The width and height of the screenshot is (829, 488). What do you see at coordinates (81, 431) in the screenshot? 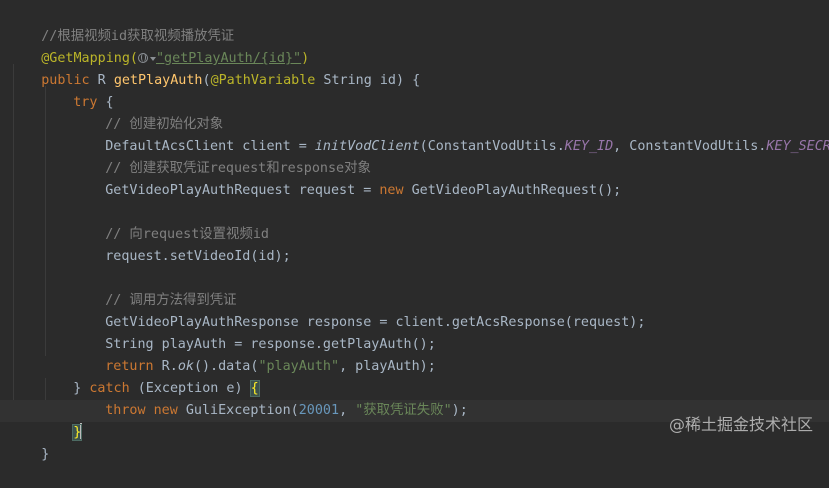
I see `text-caret` at bounding box center [81, 431].